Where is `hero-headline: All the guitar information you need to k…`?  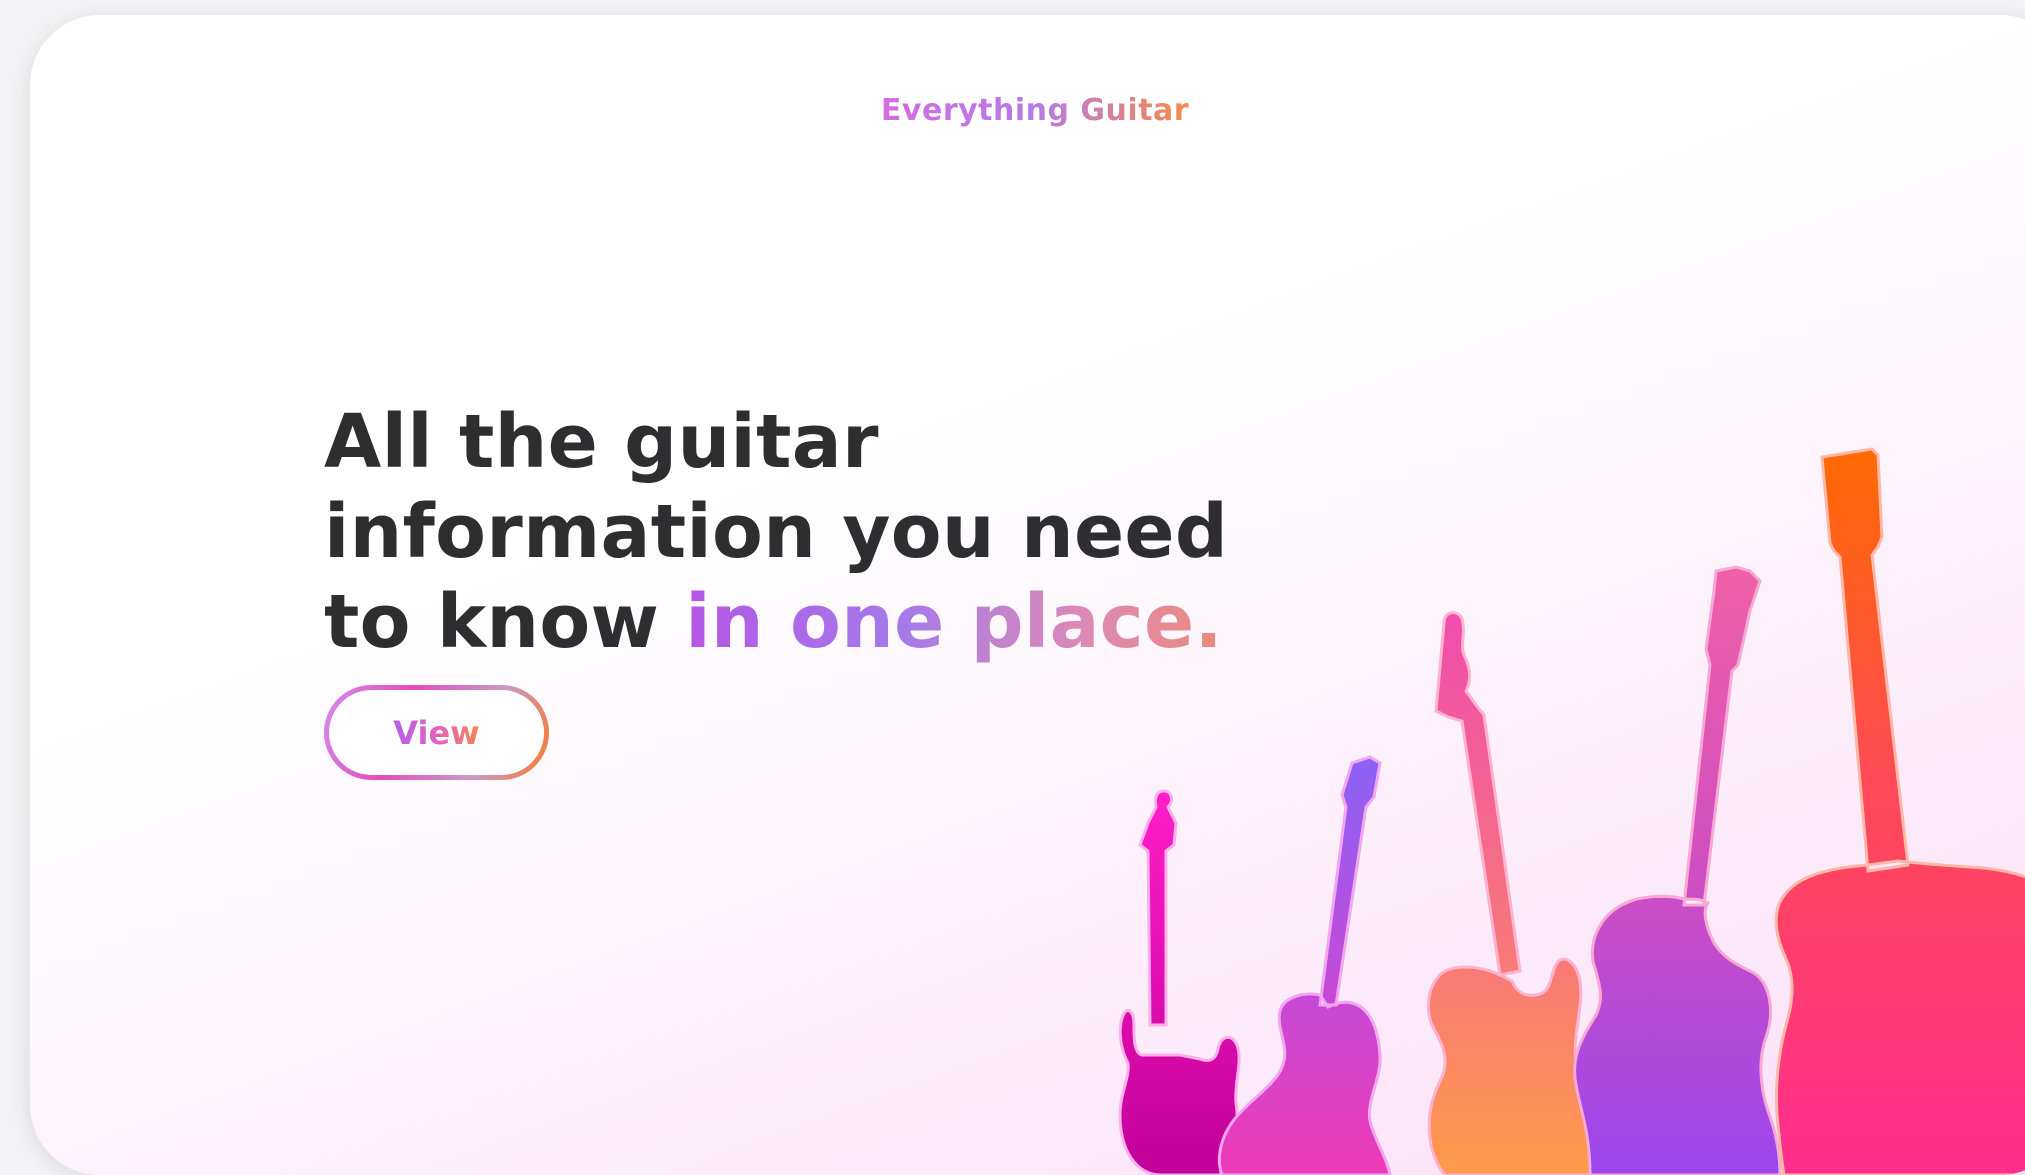
hero-headline: All the guitar information you need to k… is located at coordinates (776, 532).